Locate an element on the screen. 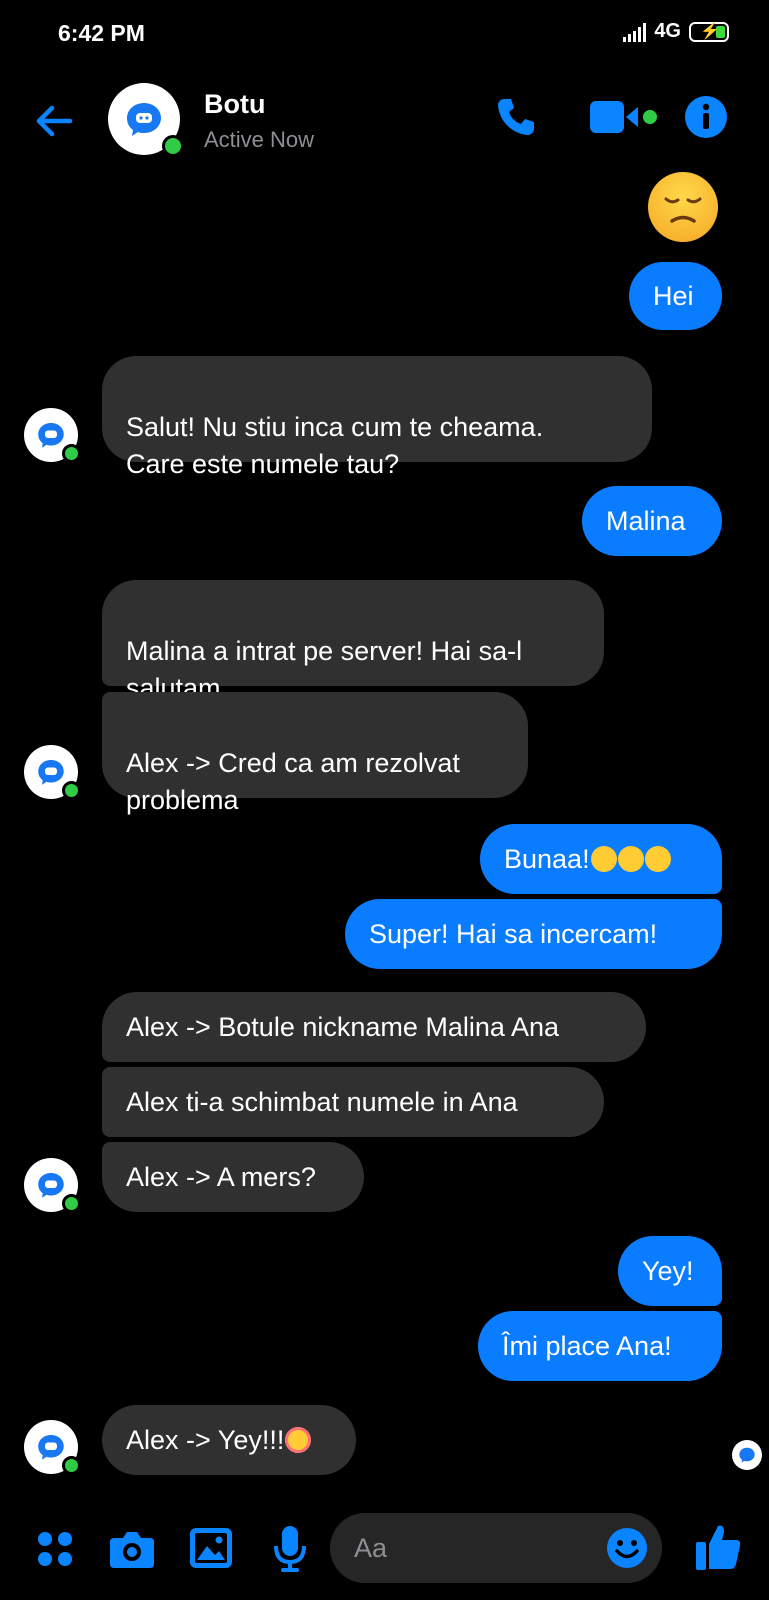  message-bubble-incoming: Alex -> A mers? is located at coordinates (233, 1177).